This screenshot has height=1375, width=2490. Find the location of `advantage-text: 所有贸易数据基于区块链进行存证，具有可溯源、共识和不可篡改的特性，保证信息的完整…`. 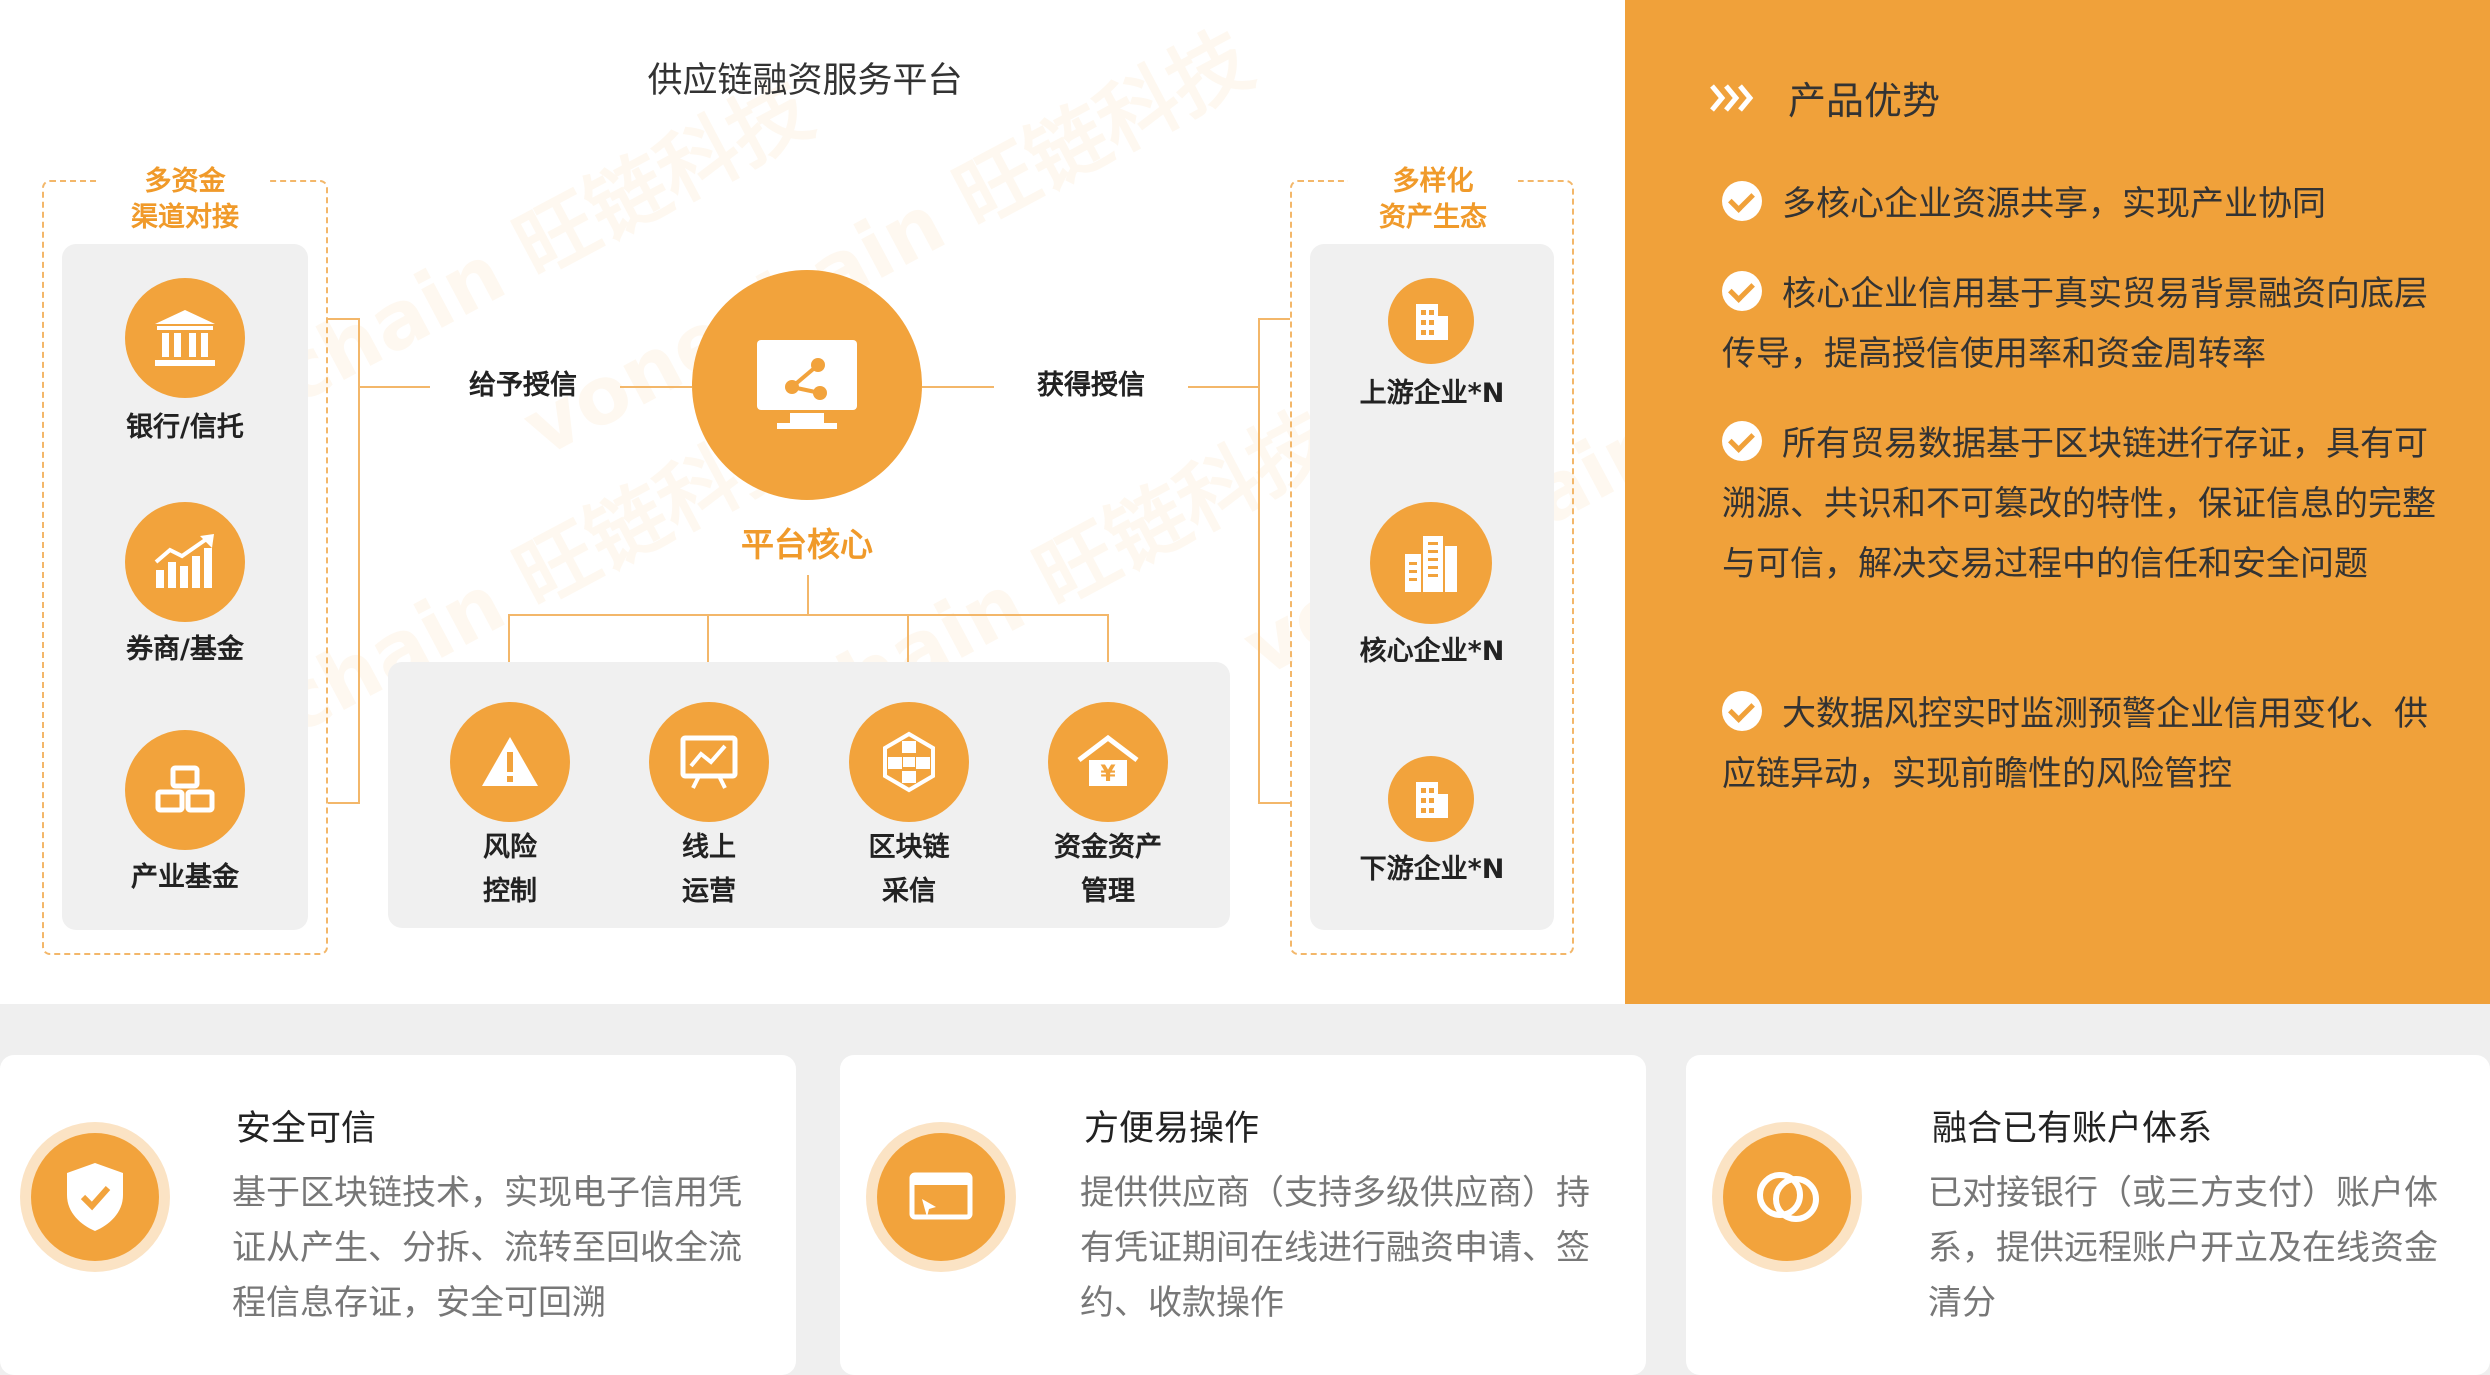

advantage-text: 所有贸易数据基于区块链进行存证，具有可溯源、共识和不可篡改的特性，保证信息的完整… is located at coordinates (2079, 504).